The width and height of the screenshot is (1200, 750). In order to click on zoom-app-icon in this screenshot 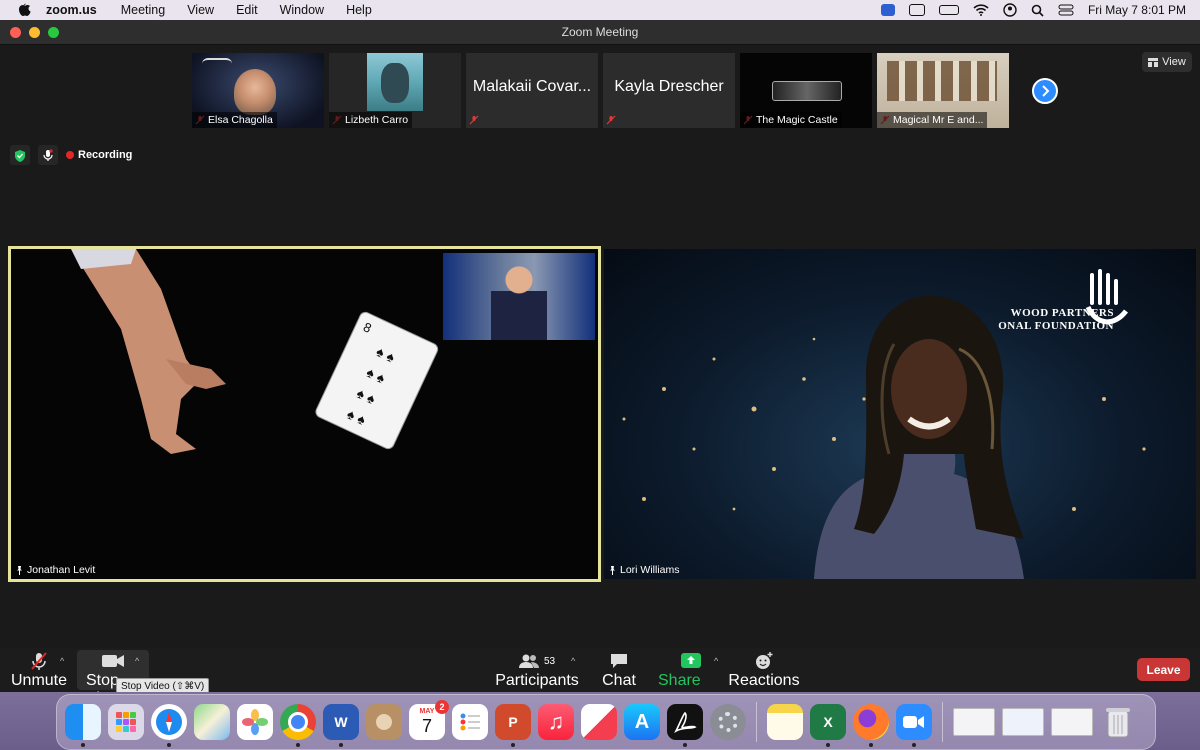, I will do `click(914, 725)`.